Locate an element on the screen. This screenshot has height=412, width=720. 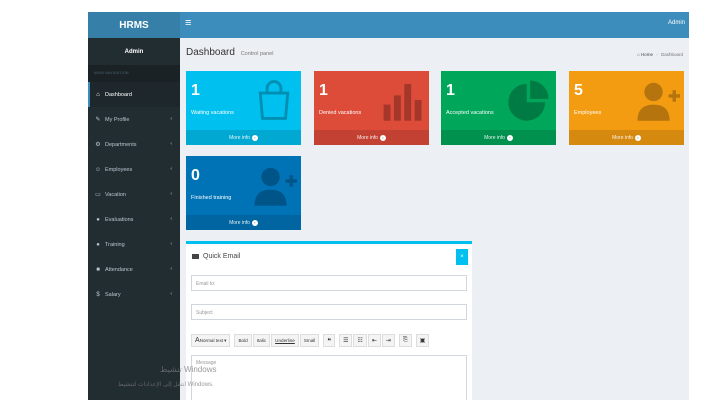
app-logo: HRMS is located at coordinates (134, 25).